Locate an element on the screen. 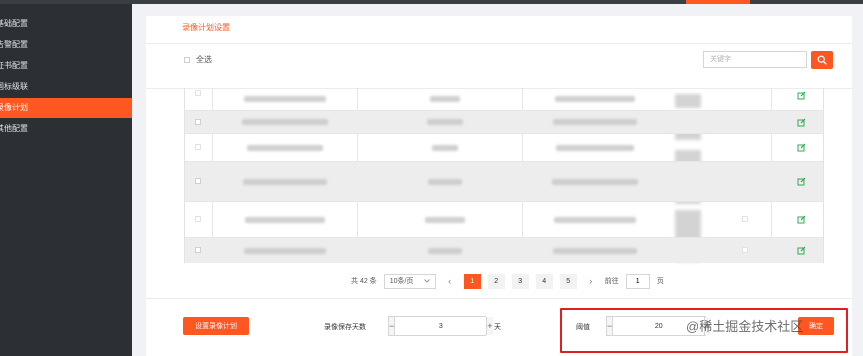 The image size is (863, 356). sidebar-item-label: 国标级联 is located at coordinates (14, 86).